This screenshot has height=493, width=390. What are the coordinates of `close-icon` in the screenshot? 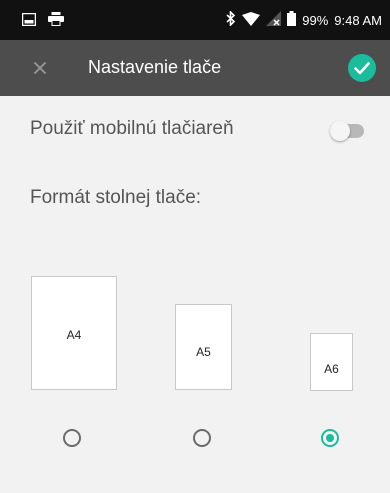 It's located at (40, 68).